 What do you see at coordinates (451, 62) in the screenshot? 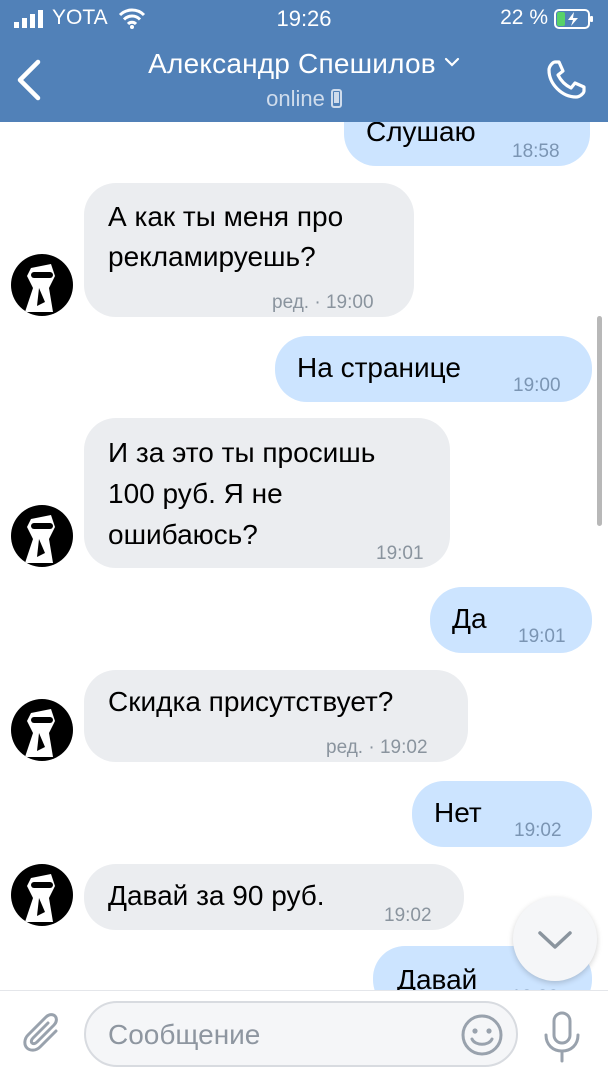
I see `chevron-down-icon` at bounding box center [451, 62].